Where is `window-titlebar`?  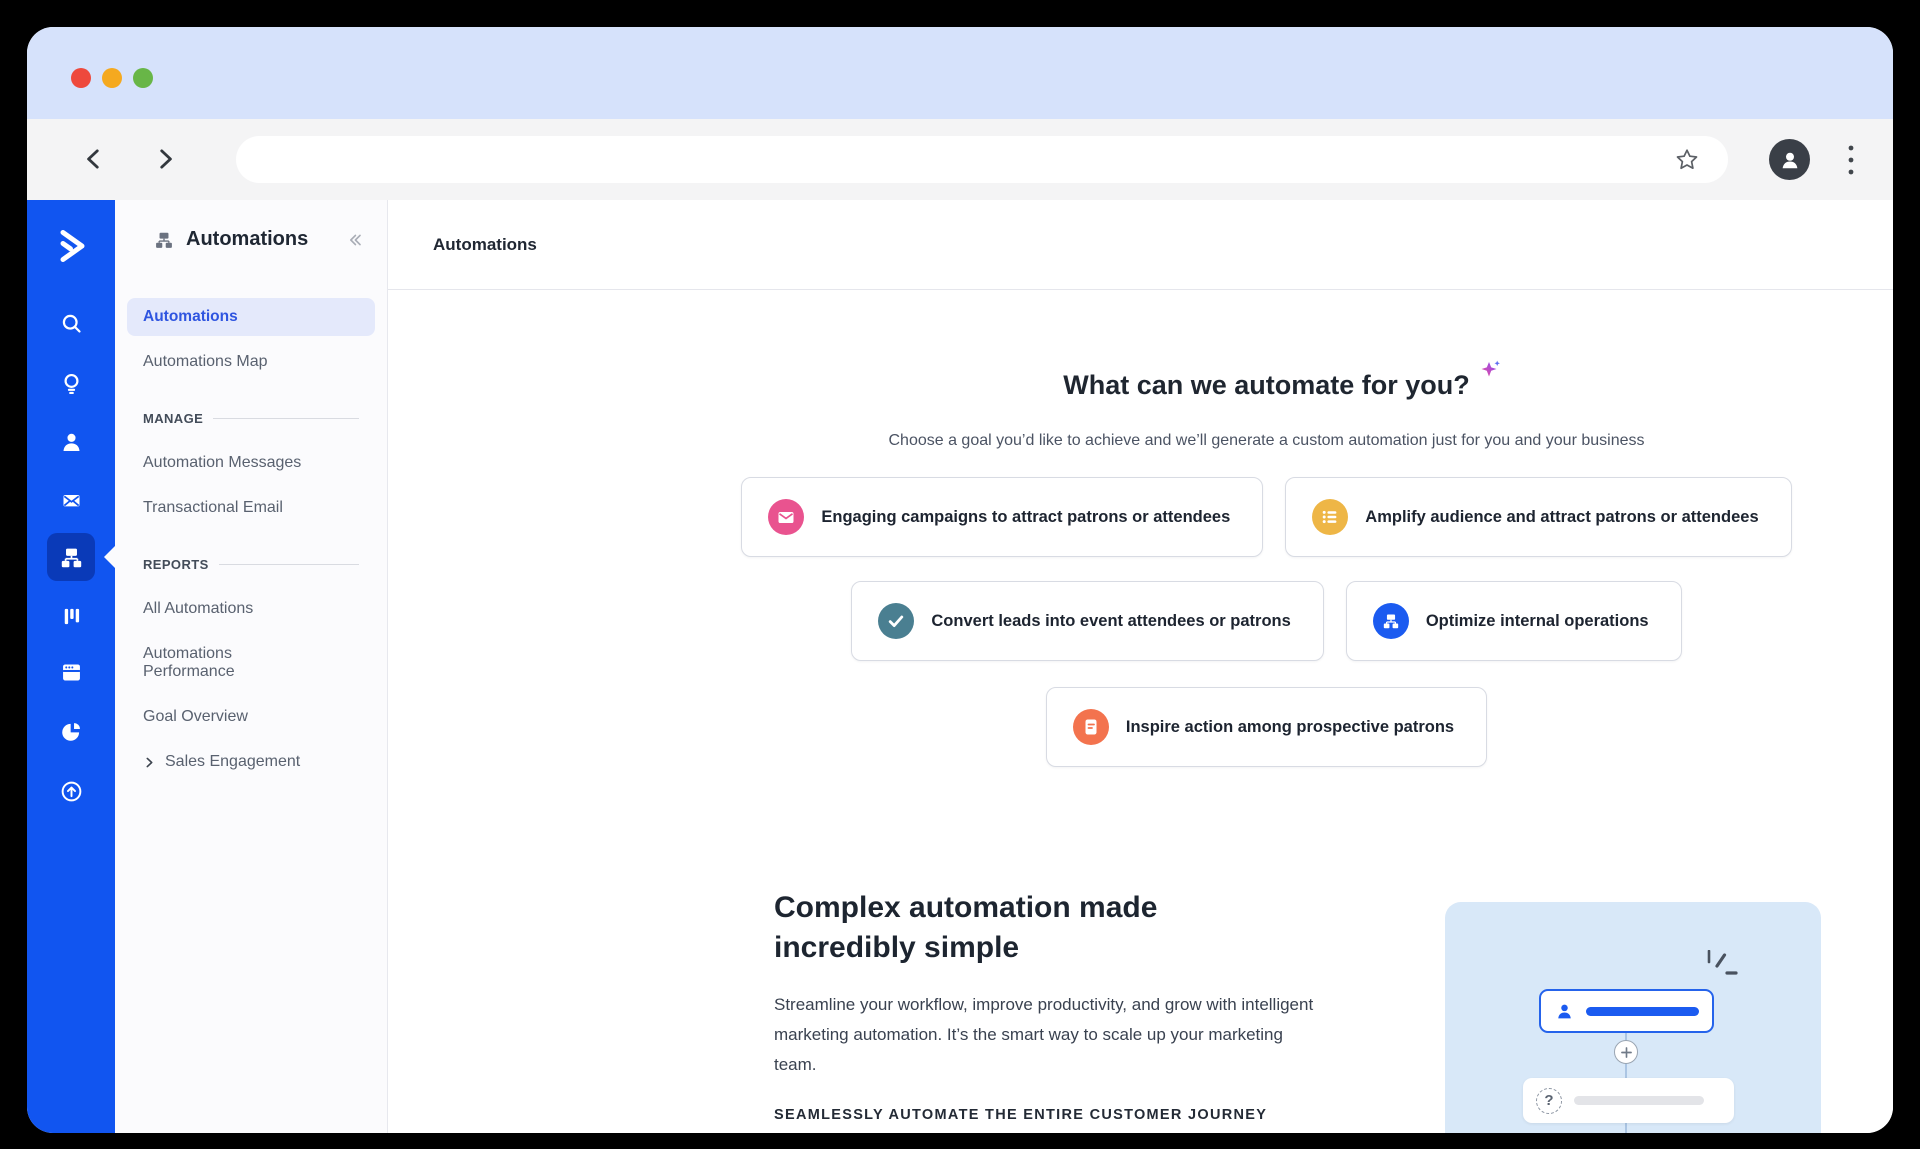
window-titlebar is located at coordinates (960, 73).